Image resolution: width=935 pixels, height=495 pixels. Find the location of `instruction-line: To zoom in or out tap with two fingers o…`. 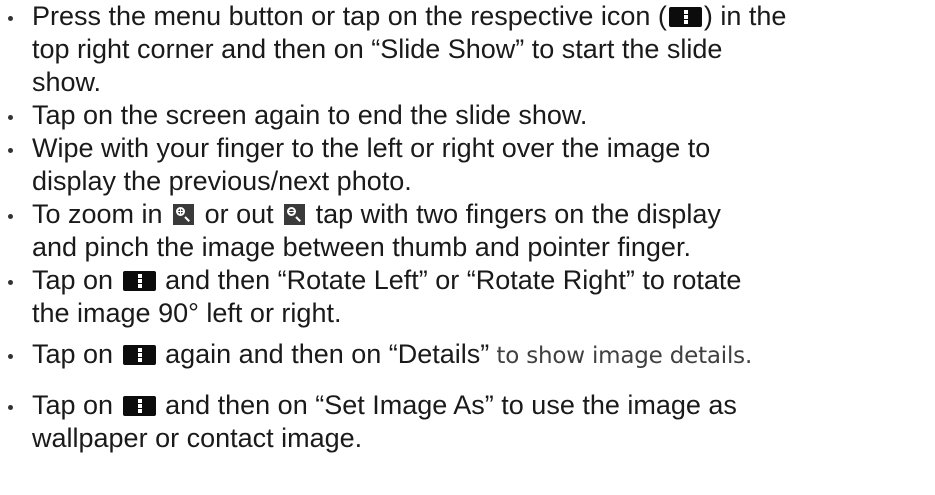

instruction-line: To zoom in or out tap with two fingers o… is located at coordinates (376, 214).